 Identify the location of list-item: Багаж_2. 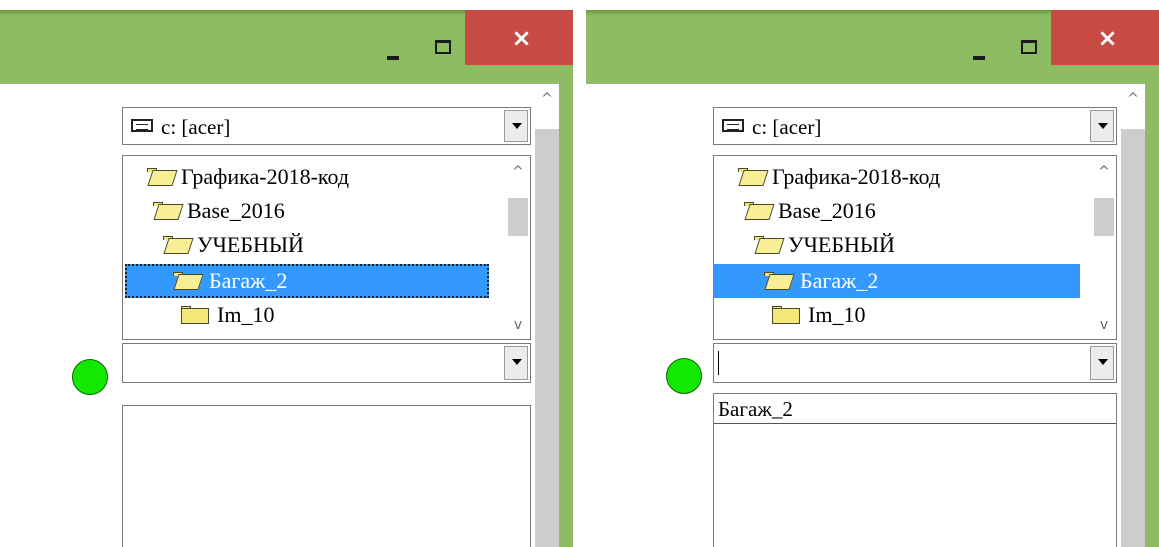
(915, 409).